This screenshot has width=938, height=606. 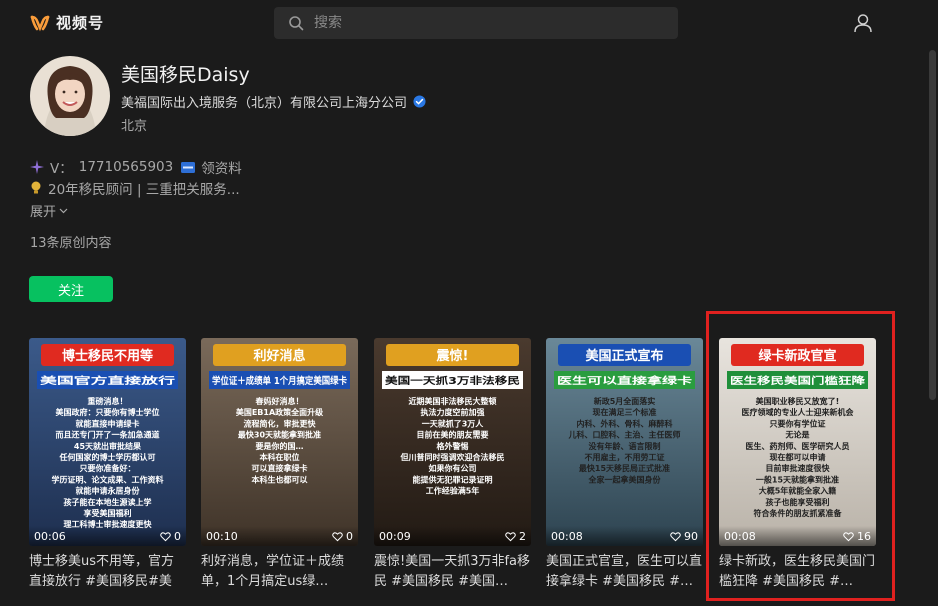 I want to click on thumbnail-text-line: 享受美国福利, so click(x=108, y=513).